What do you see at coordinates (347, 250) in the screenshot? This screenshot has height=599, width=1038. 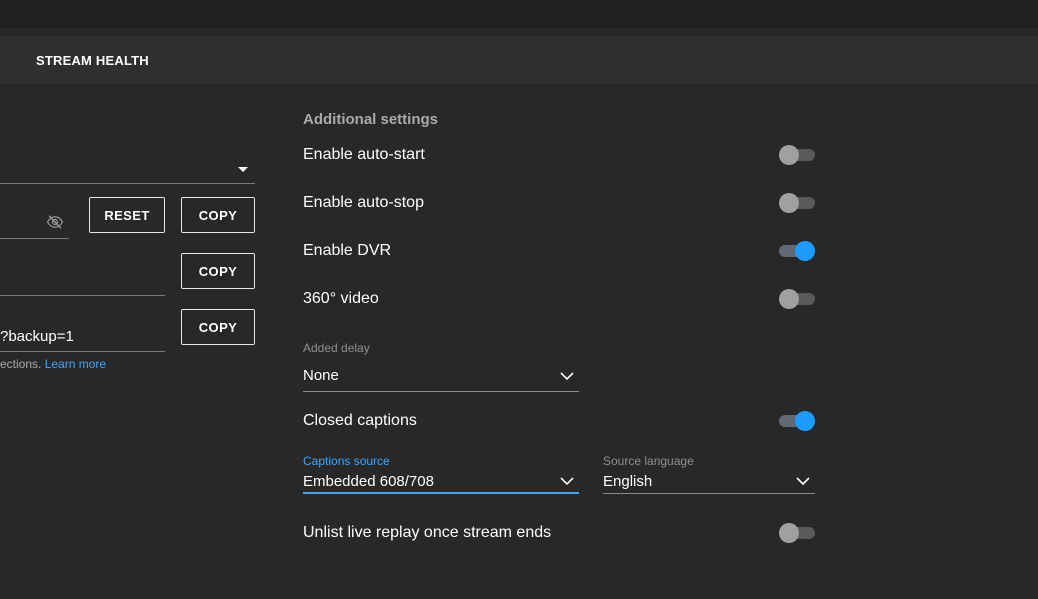 I see `dvr-label: Enable DVR` at bounding box center [347, 250].